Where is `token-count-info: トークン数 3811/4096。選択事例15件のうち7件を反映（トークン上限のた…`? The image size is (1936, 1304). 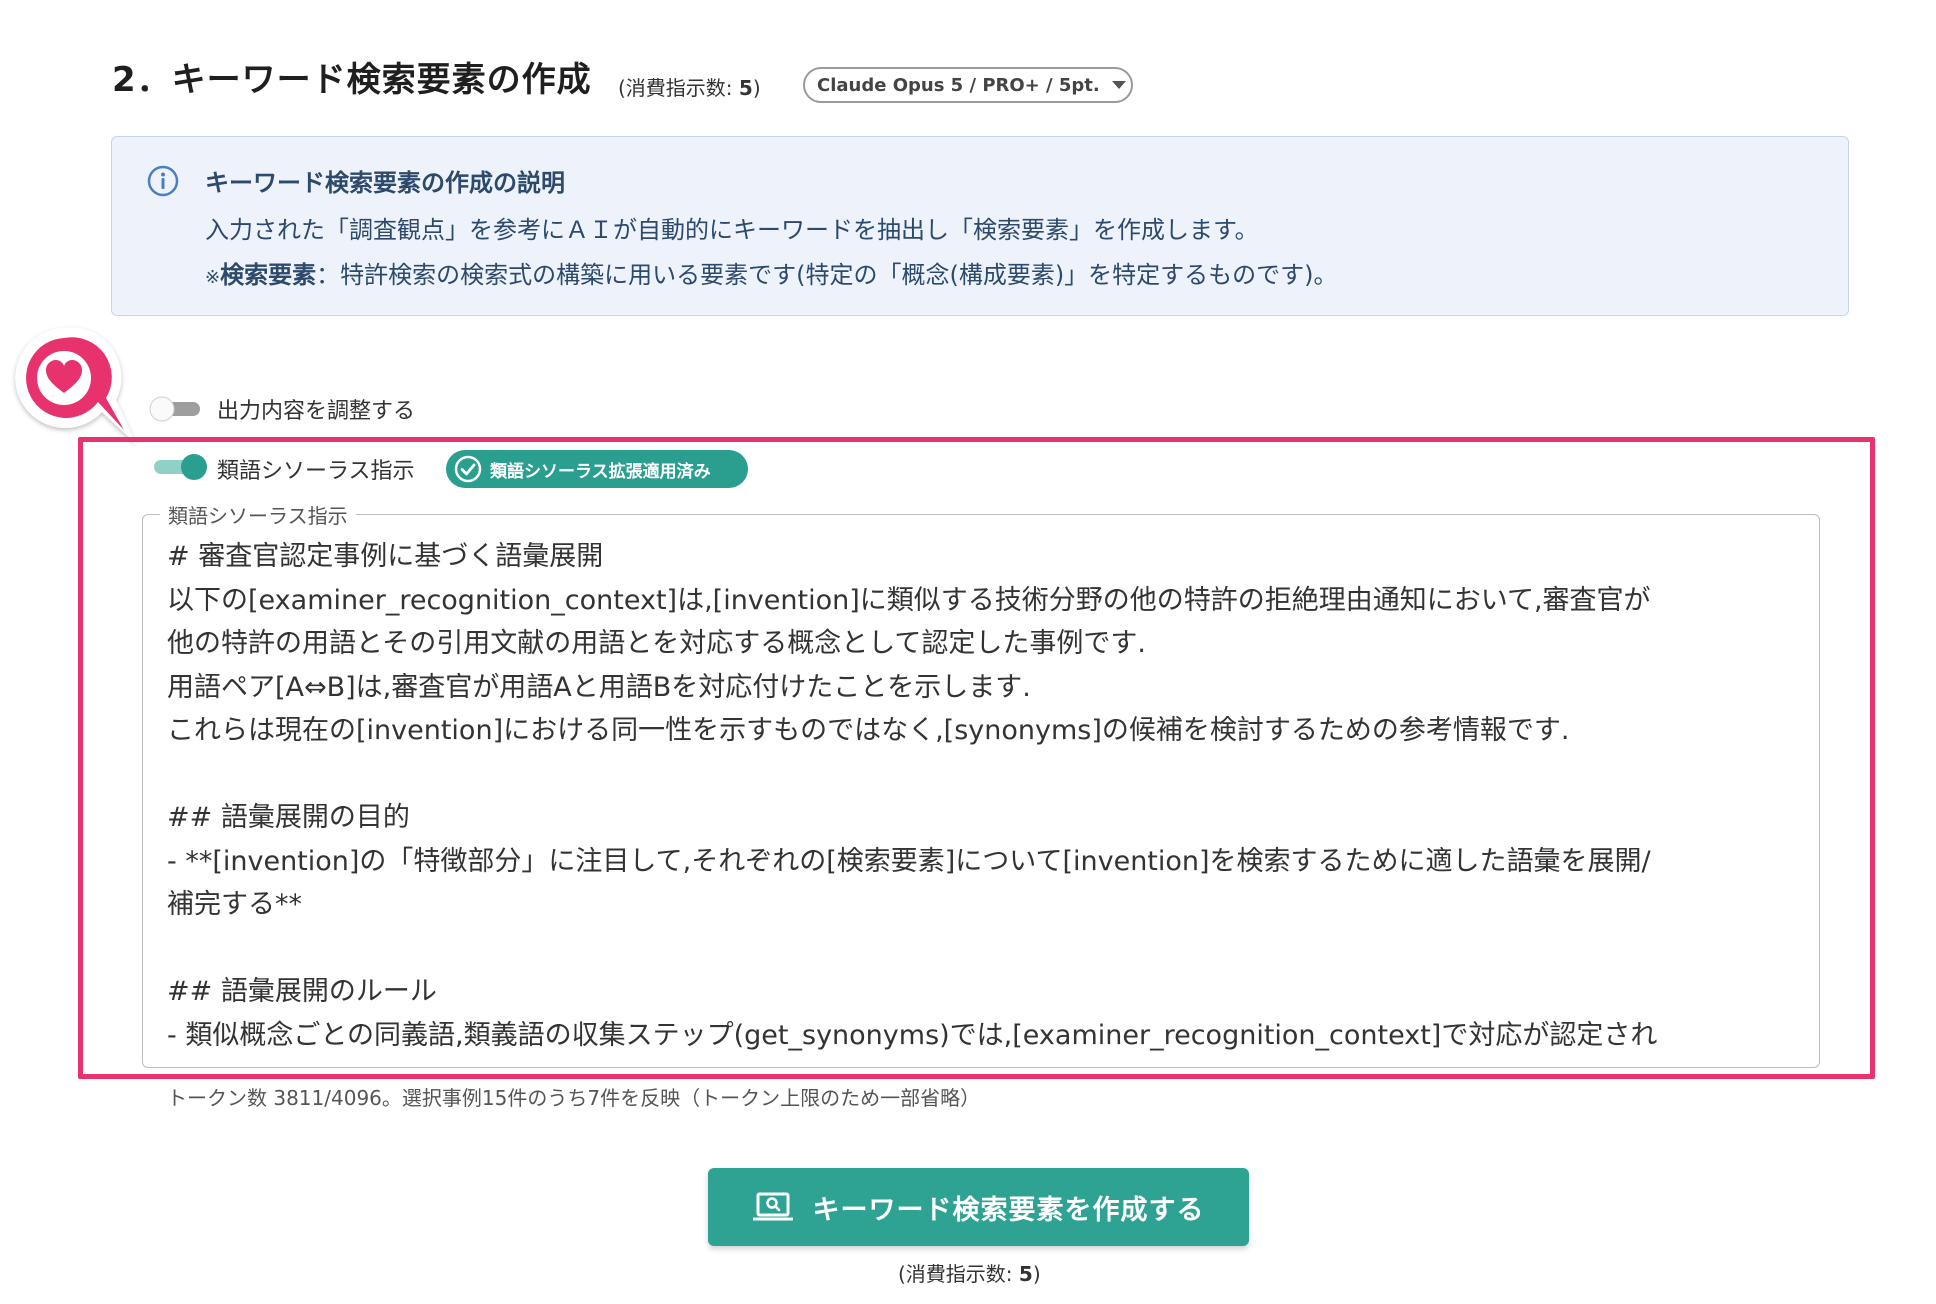 token-count-info: トークン数 3811/4096。選択事例15件のうち7件を反映（トークン上限のた… is located at coordinates (574, 1098).